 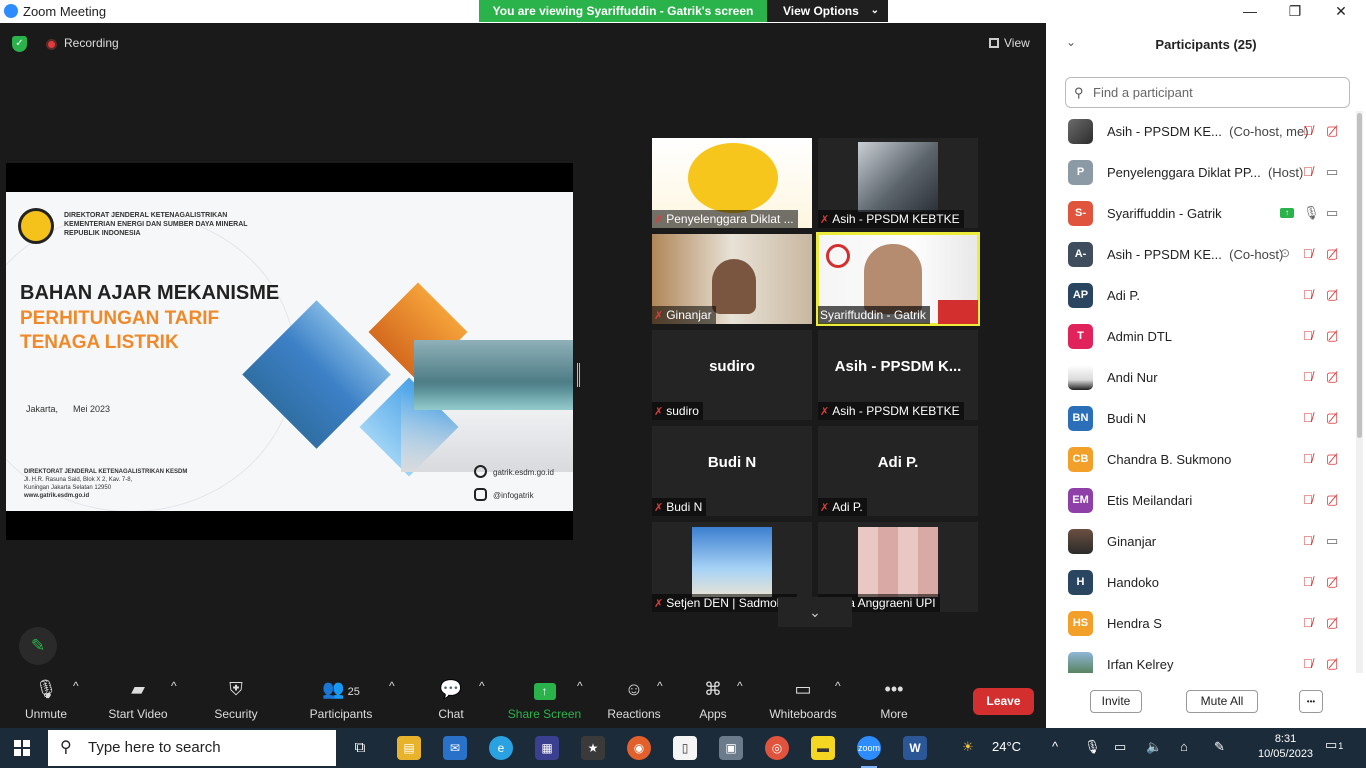 I want to click on more-button: ••• More, so click(x=894, y=700).